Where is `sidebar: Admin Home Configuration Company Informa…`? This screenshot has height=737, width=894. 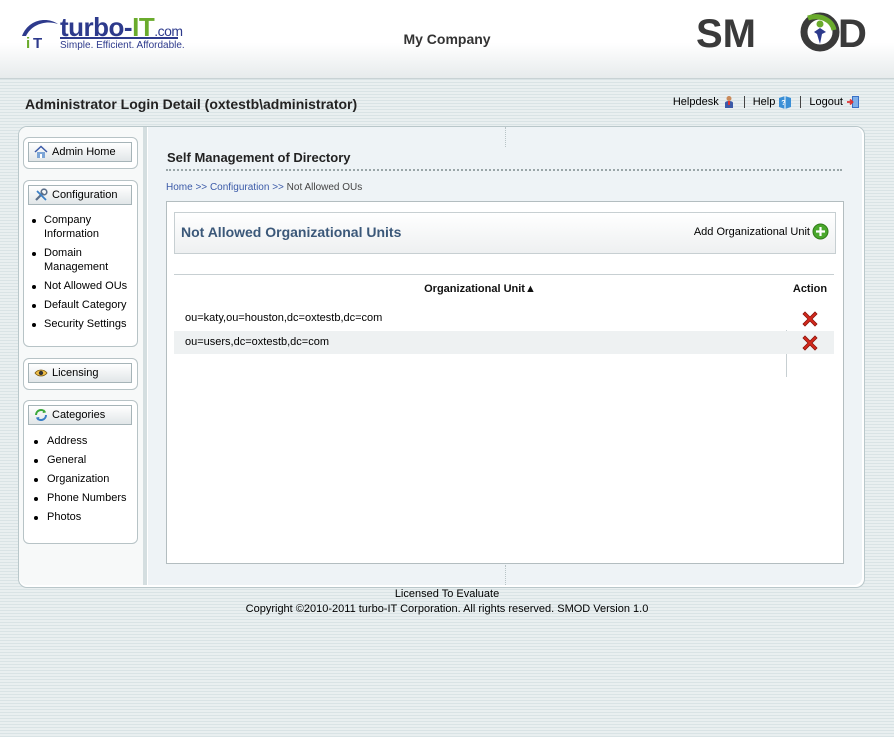
sidebar: Admin Home Configuration Company Informa… is located at coordinates (83, 356).